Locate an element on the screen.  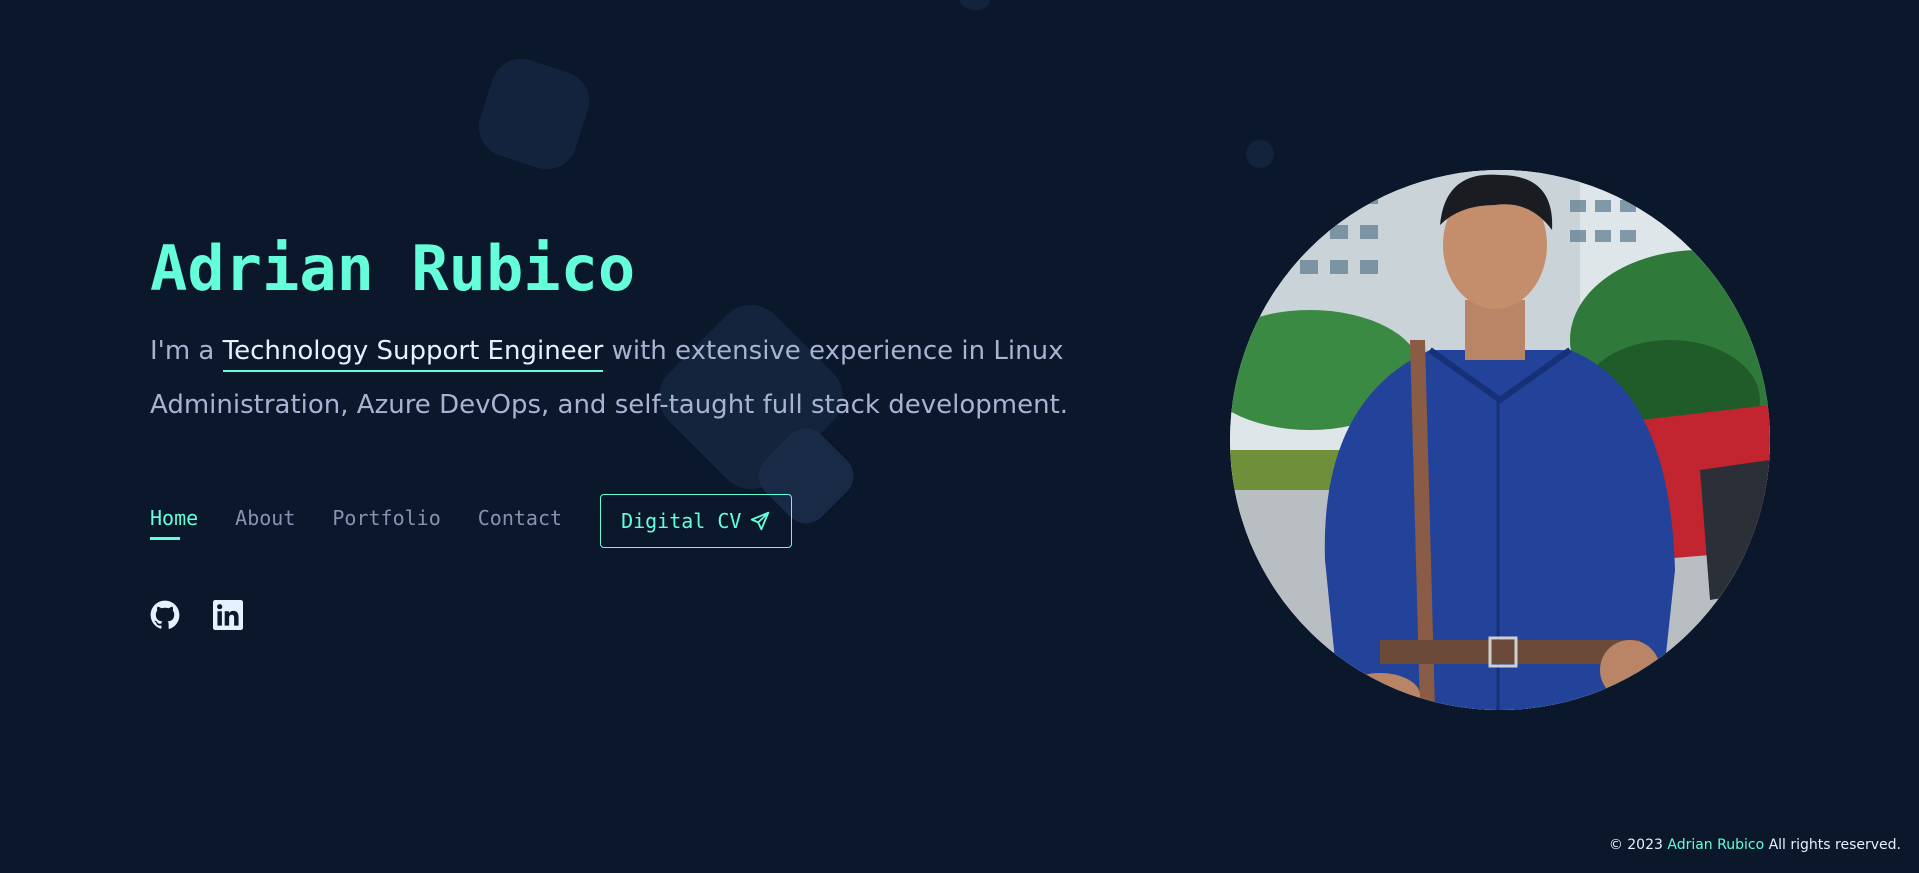
intro-prefix: I'm a is located at coordinates (186, 351).